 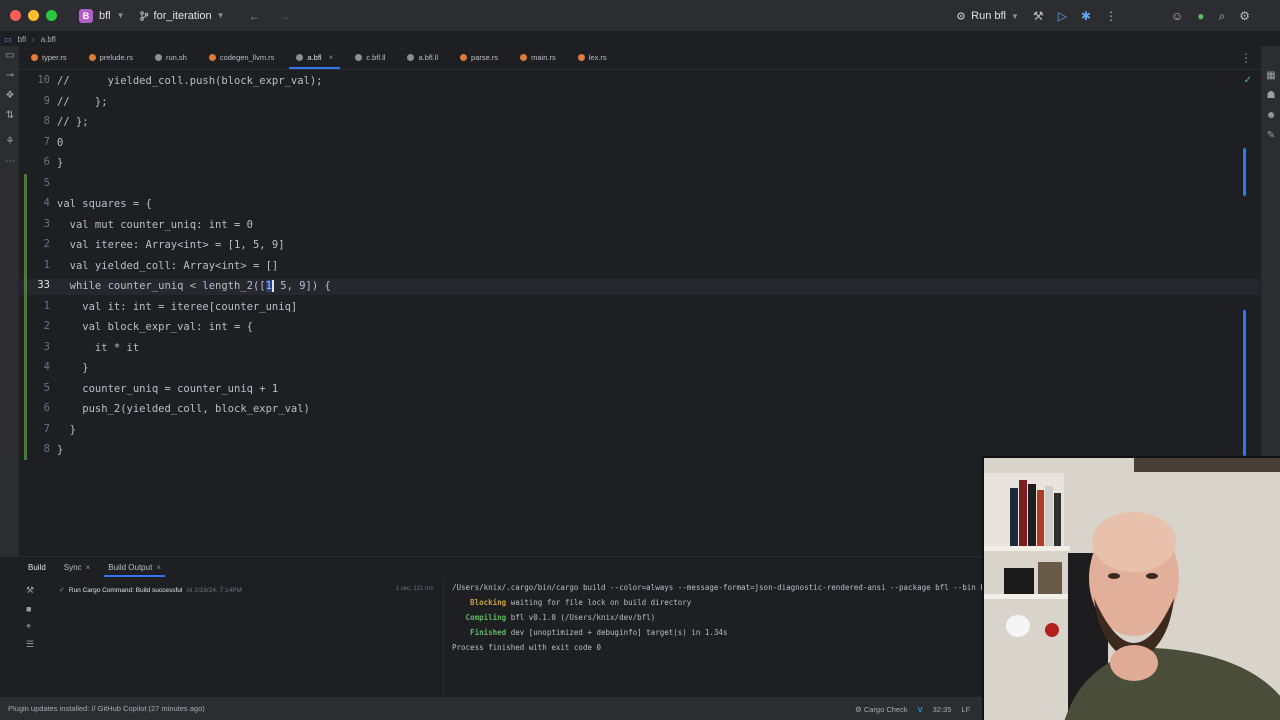 I want to click on line-number: 9, so click(x=35, y=101).